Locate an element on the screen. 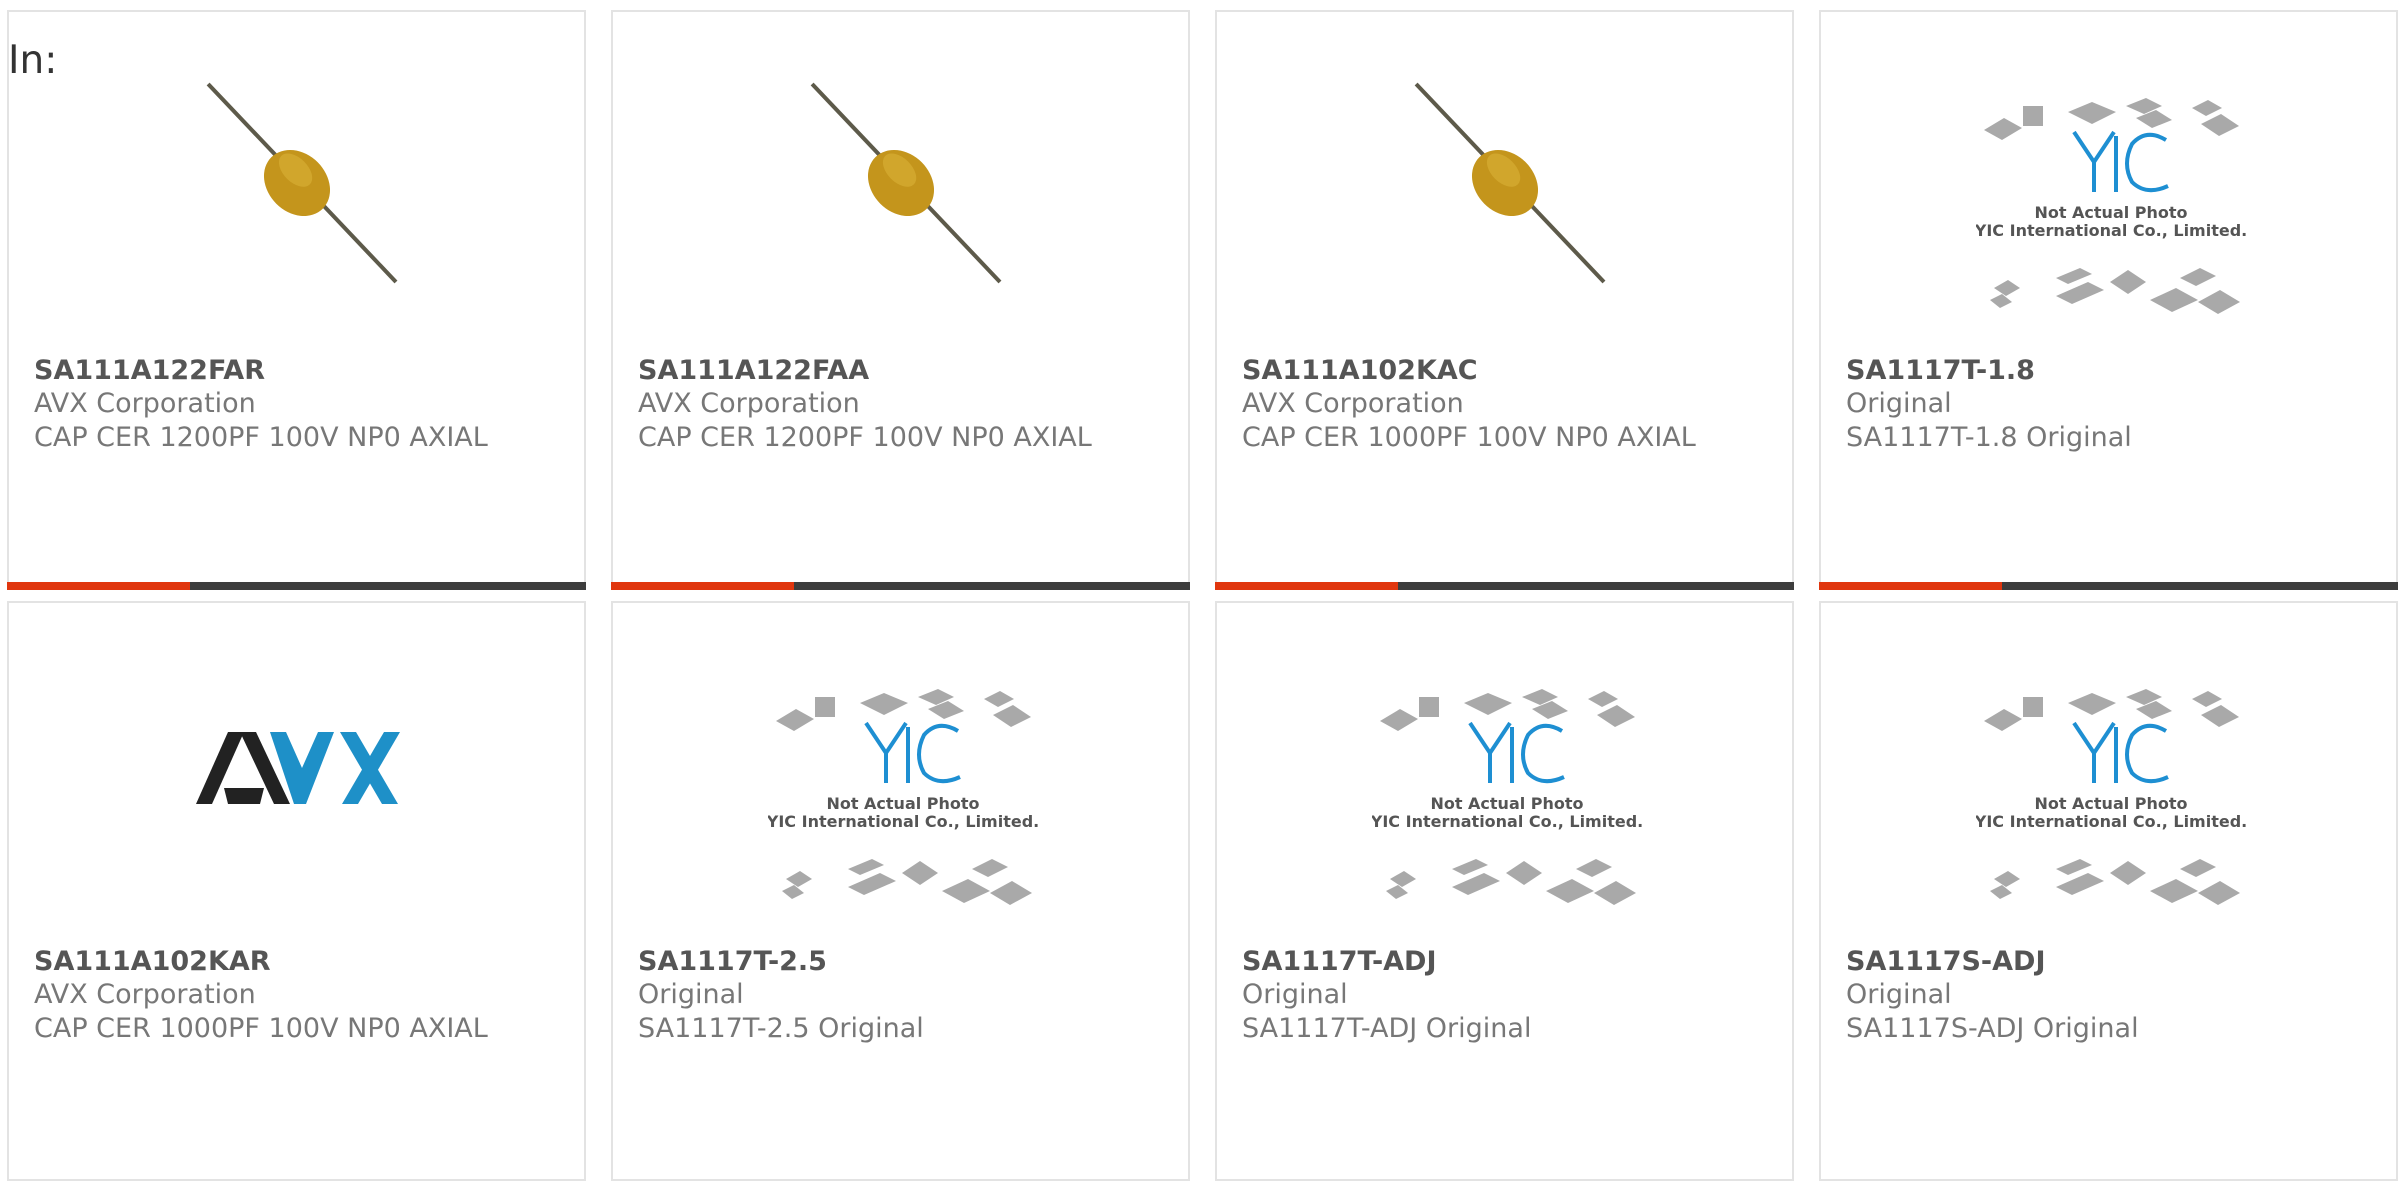 The image size is (2400, 1181). part-number: SA1117T-1.8 is located at coordinates (2116, 370).